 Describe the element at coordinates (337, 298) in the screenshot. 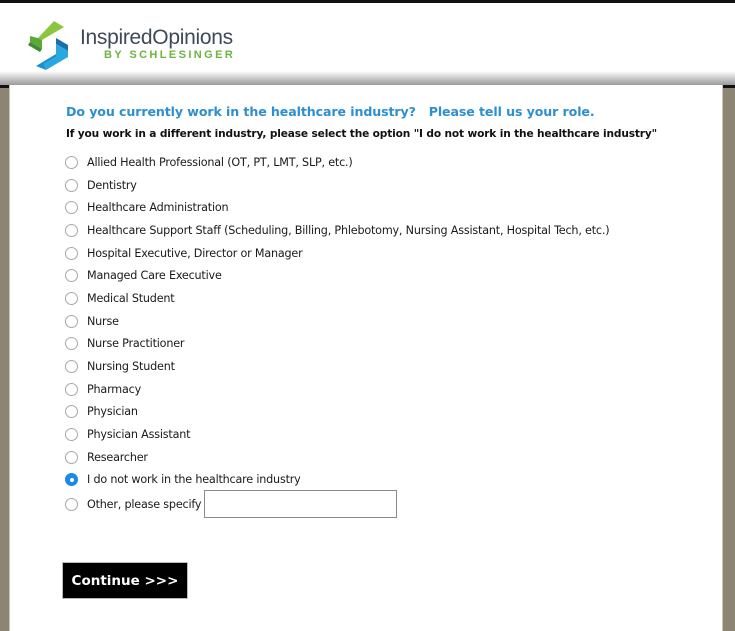

I see `option-medical-student: Medical Student` at that location.